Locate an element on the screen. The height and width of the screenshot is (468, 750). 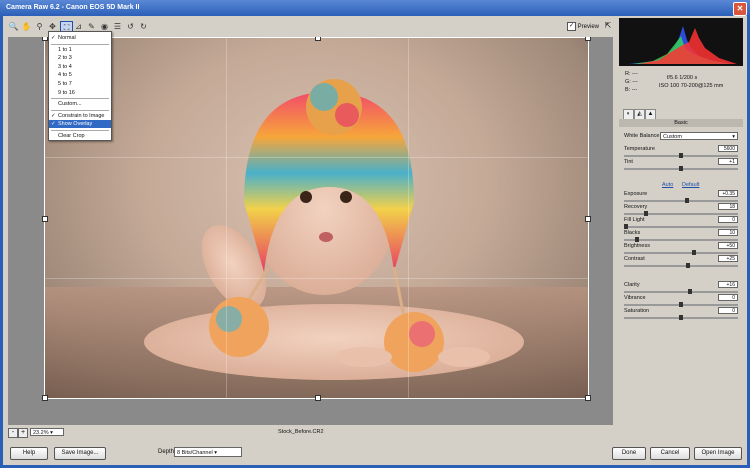
panel-section-title: Basic is located at coordinates (681, 123).